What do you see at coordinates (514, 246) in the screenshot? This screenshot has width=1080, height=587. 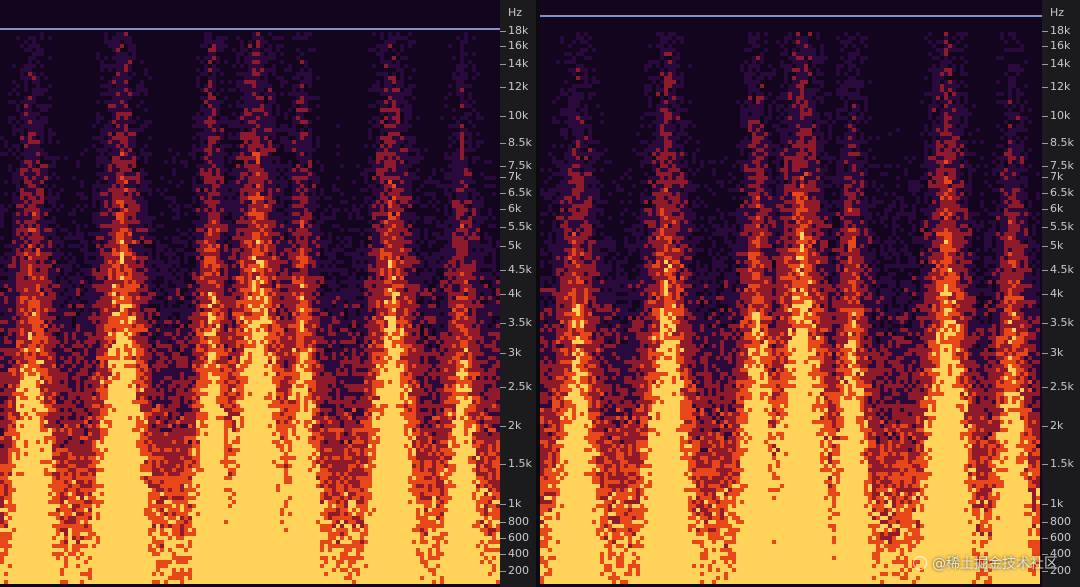 I see `left-axis-tick-label: 5k` at bounding box center [514, 246].